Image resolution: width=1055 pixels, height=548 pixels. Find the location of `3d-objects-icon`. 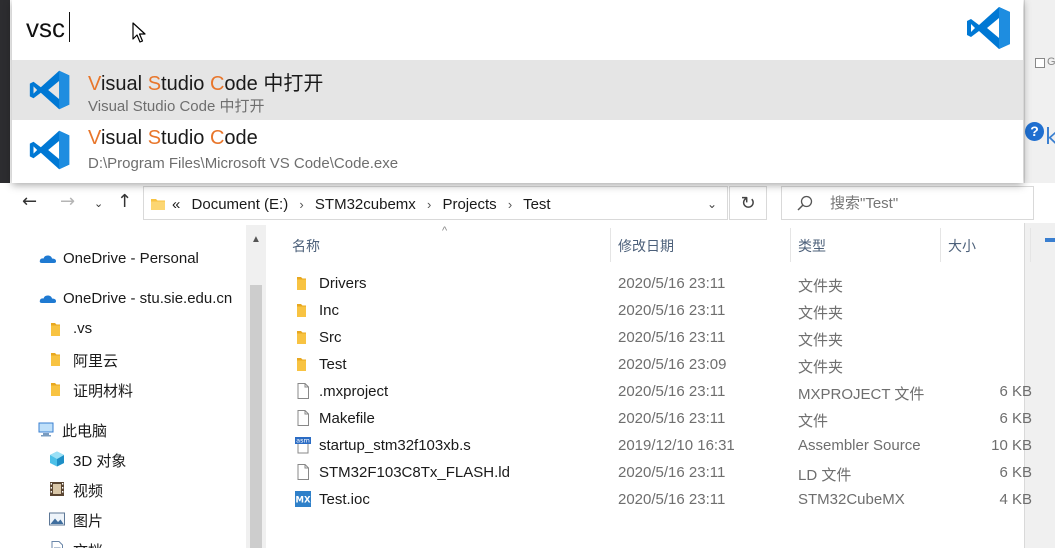

3d-objects-icon is located at coordinates (57, 459).